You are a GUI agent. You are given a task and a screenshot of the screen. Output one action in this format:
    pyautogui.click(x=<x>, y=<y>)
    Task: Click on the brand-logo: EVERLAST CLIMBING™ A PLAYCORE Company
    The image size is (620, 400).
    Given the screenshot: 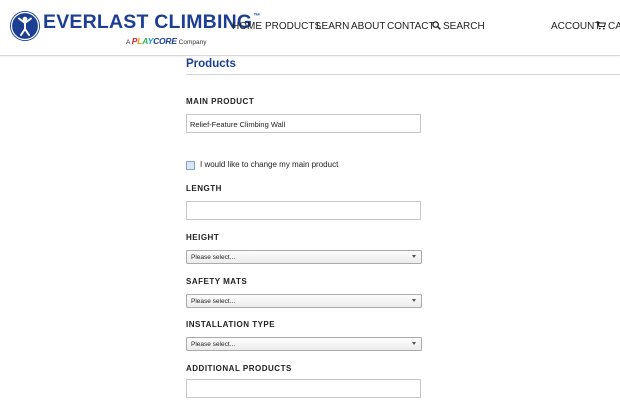 What is the action you would take?
    pyautogui.click(x=135, y=29)
    